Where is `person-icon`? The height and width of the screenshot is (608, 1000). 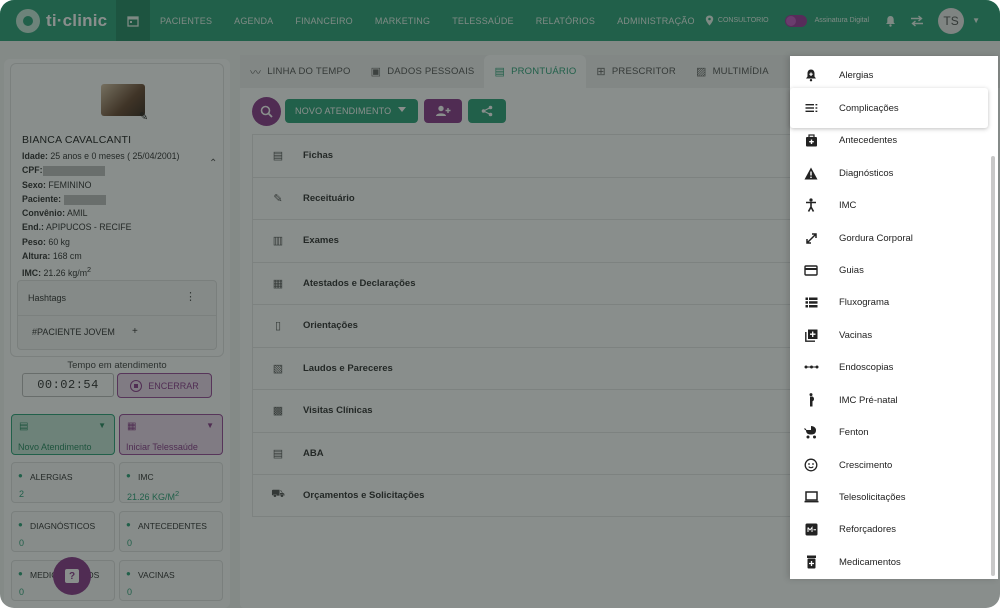 person-icon is located at coordinates (811, 205).